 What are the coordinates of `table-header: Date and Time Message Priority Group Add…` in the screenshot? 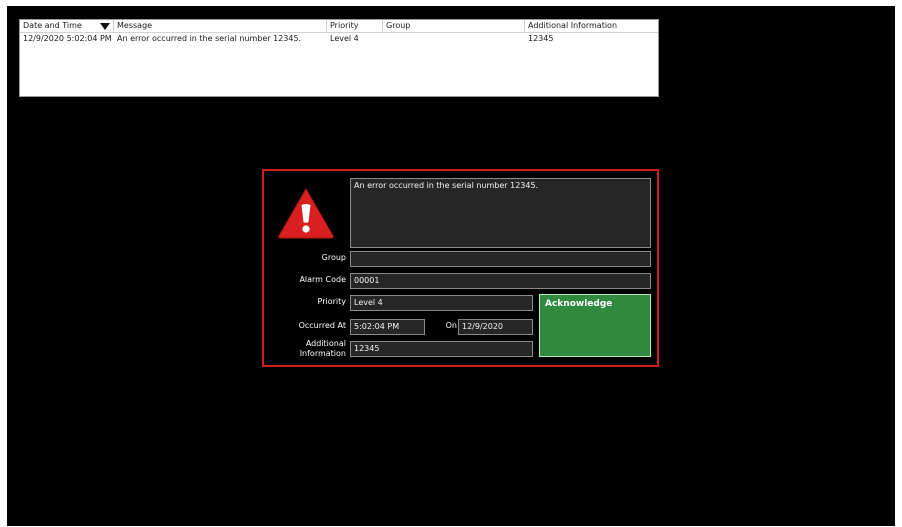 It's located at (339, 26).